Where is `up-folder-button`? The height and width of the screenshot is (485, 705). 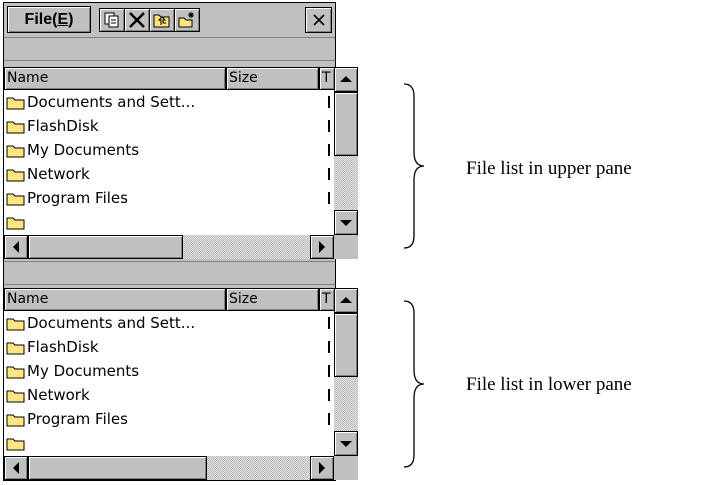 up-folder-button is located at coordinates (162, 20).